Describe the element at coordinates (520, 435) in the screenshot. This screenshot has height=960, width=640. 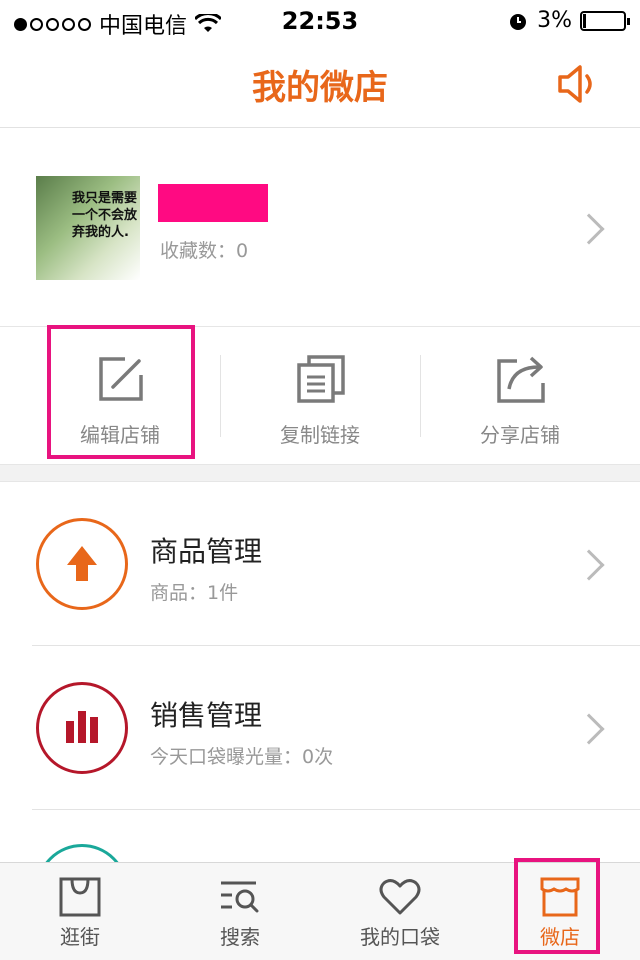
I see `share-store-label: 分享店铺` at that location.